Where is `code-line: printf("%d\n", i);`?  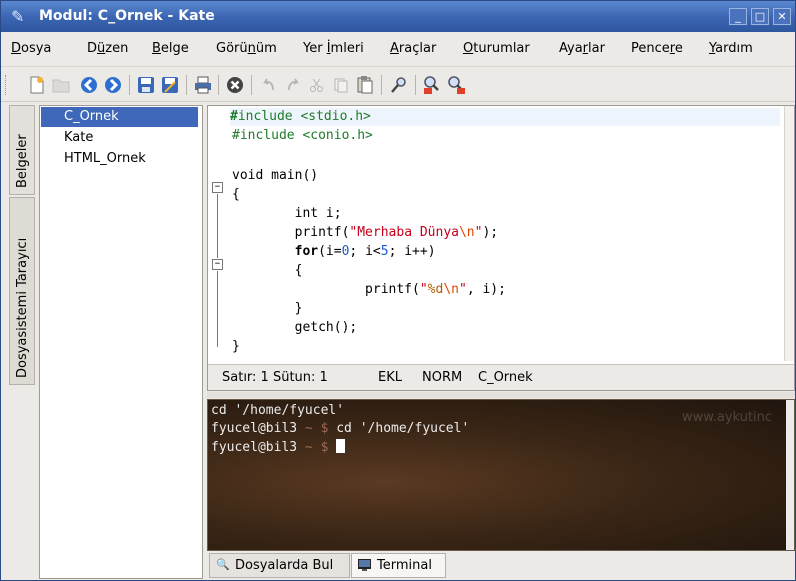 code-line: printf("%d\n", i); is located at coordinates (369, 289).